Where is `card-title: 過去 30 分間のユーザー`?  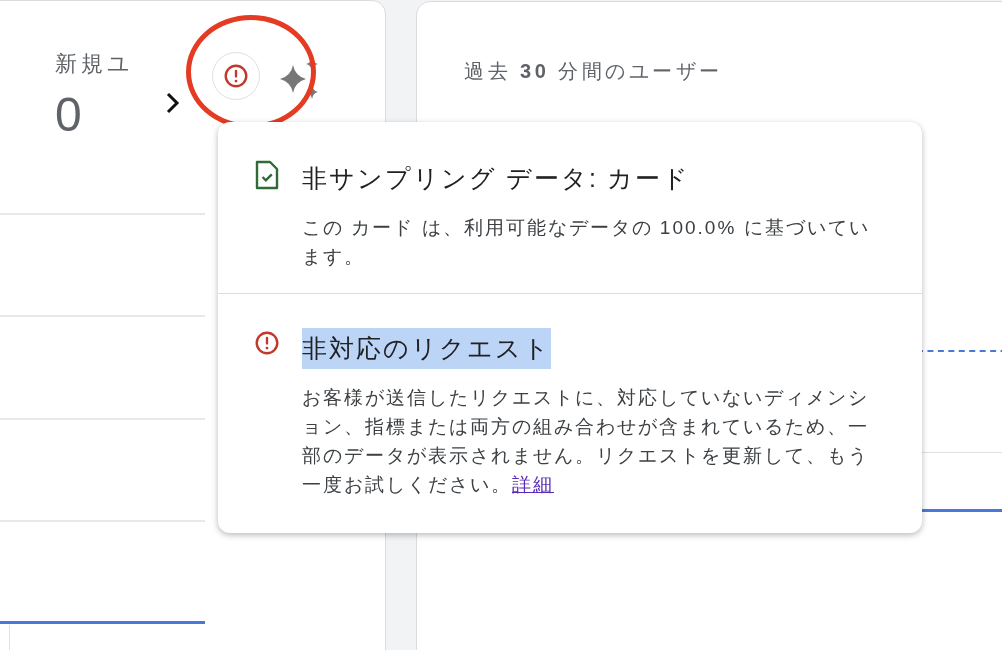
card-title: 過去 30 分間のユーザー is located at coordinates (593, 71).